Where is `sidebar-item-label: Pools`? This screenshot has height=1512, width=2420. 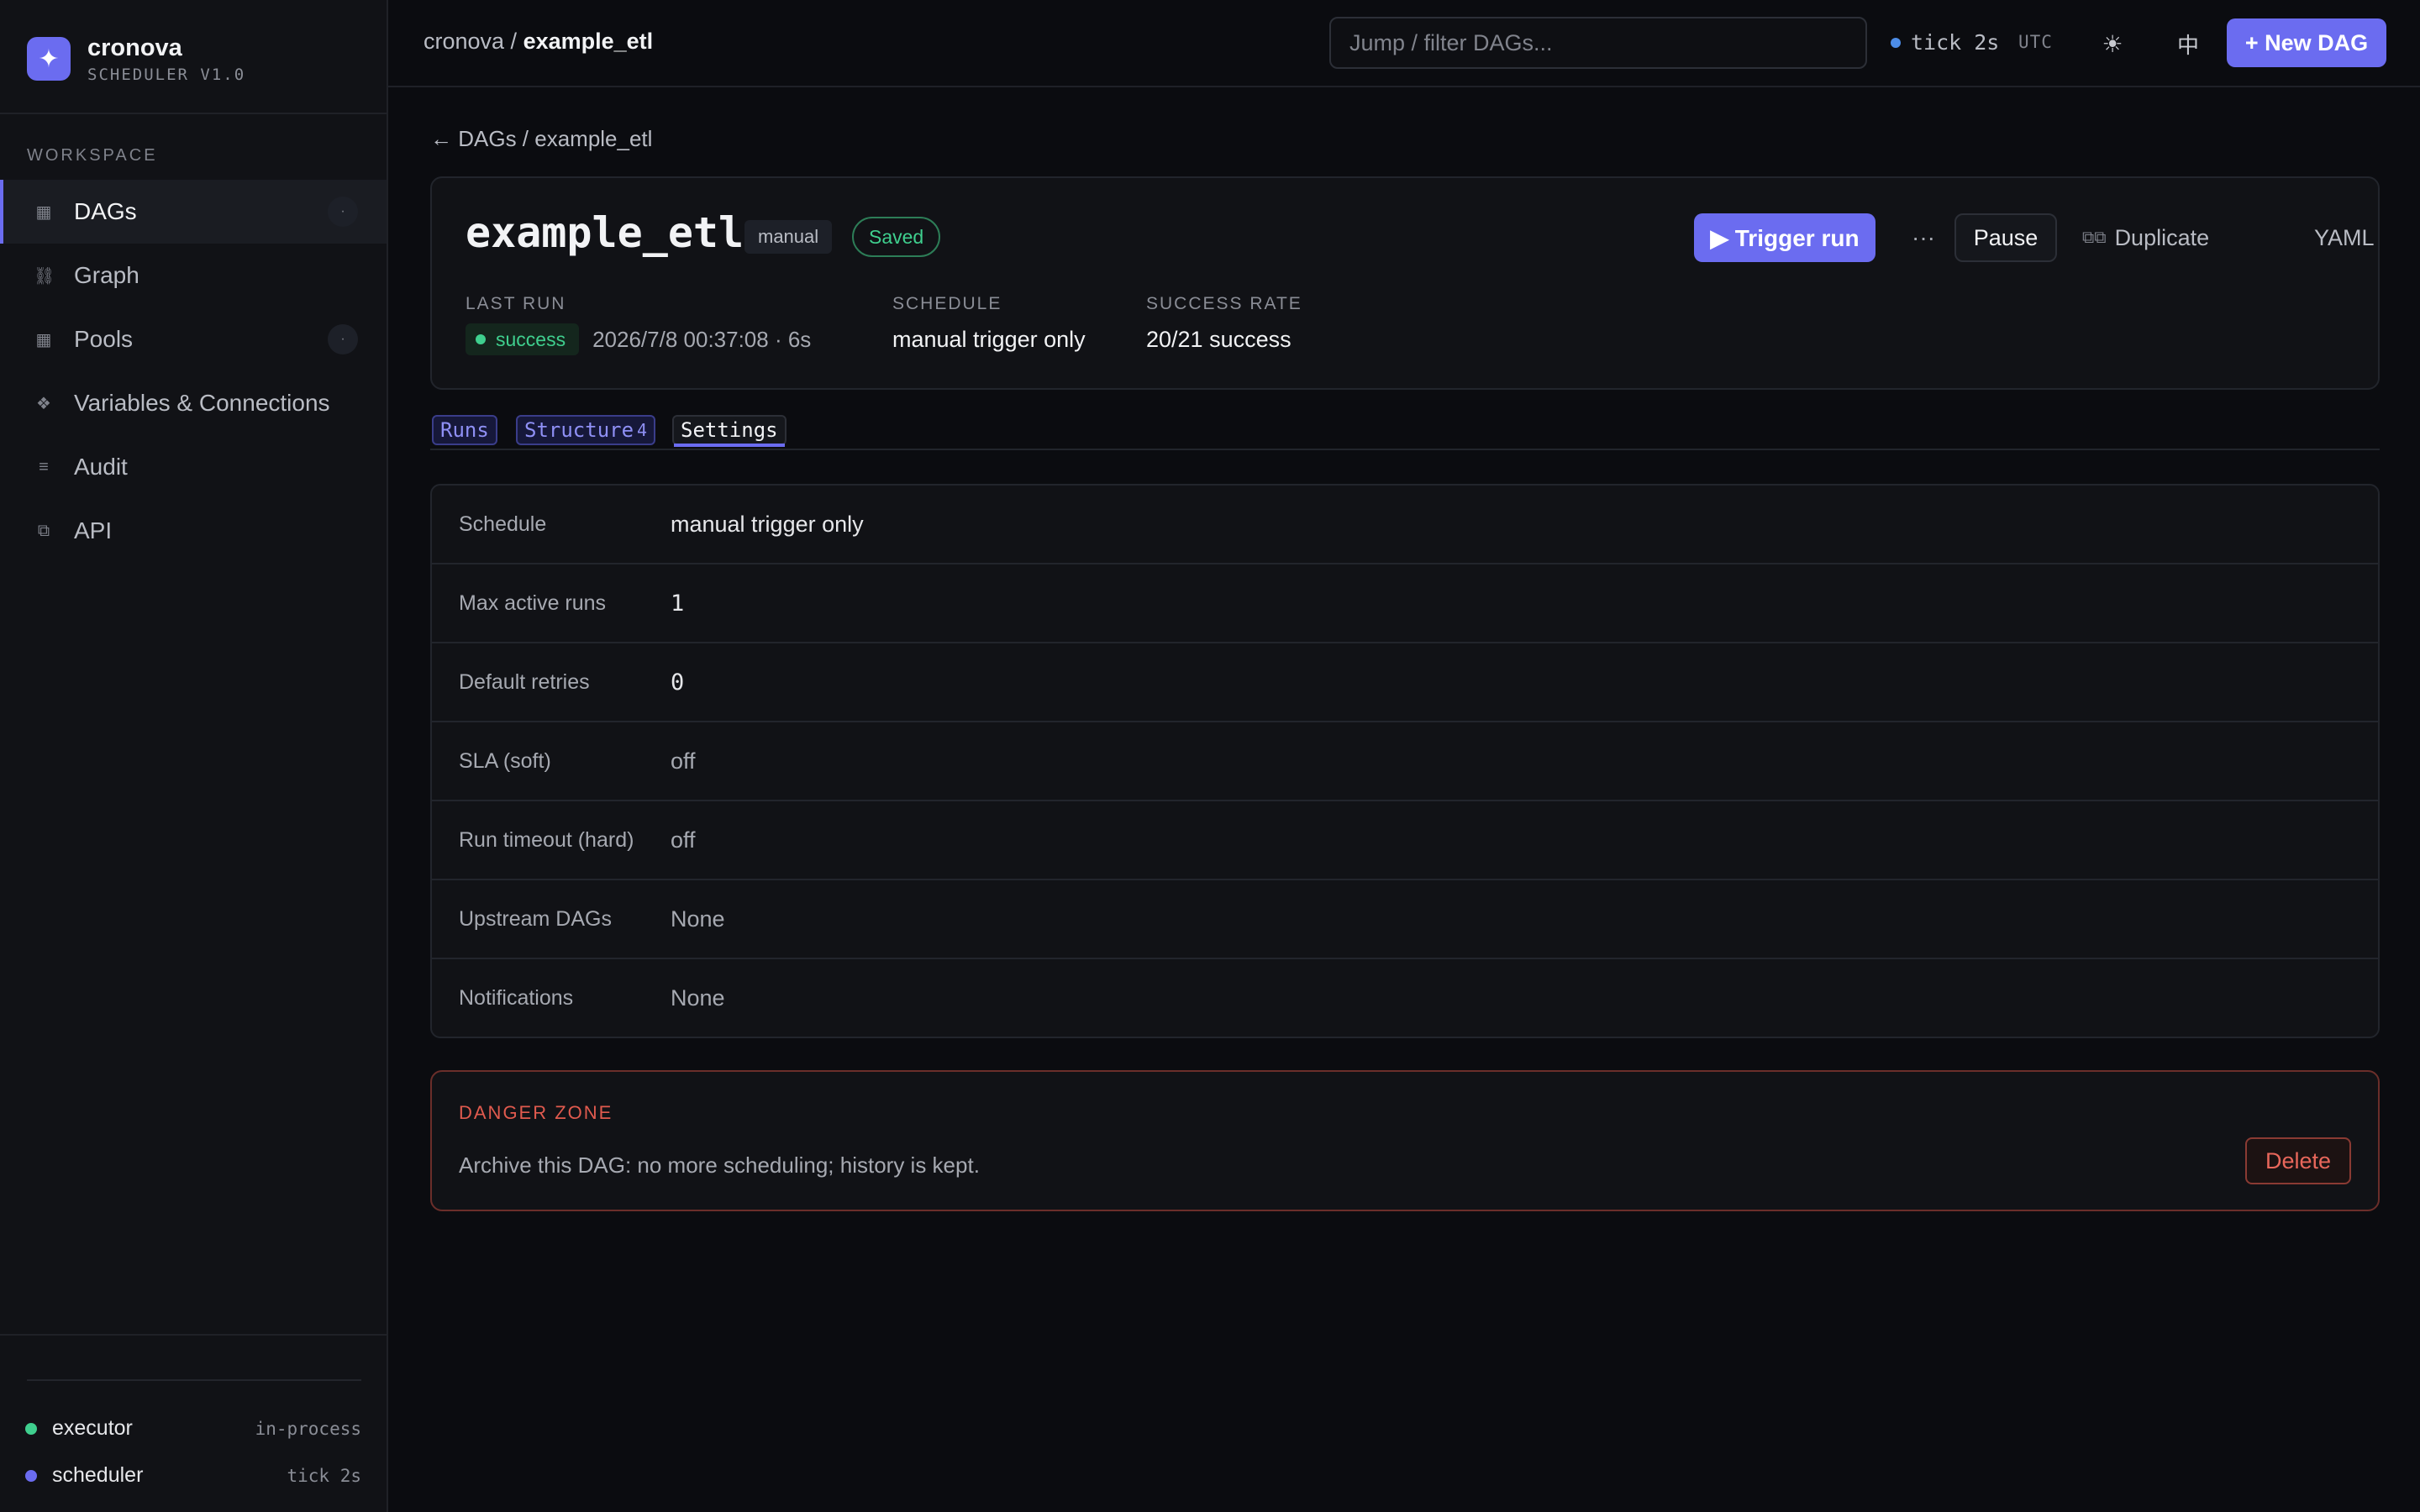
sidebar-item-label: Pools is located at coordinates (104, 339).